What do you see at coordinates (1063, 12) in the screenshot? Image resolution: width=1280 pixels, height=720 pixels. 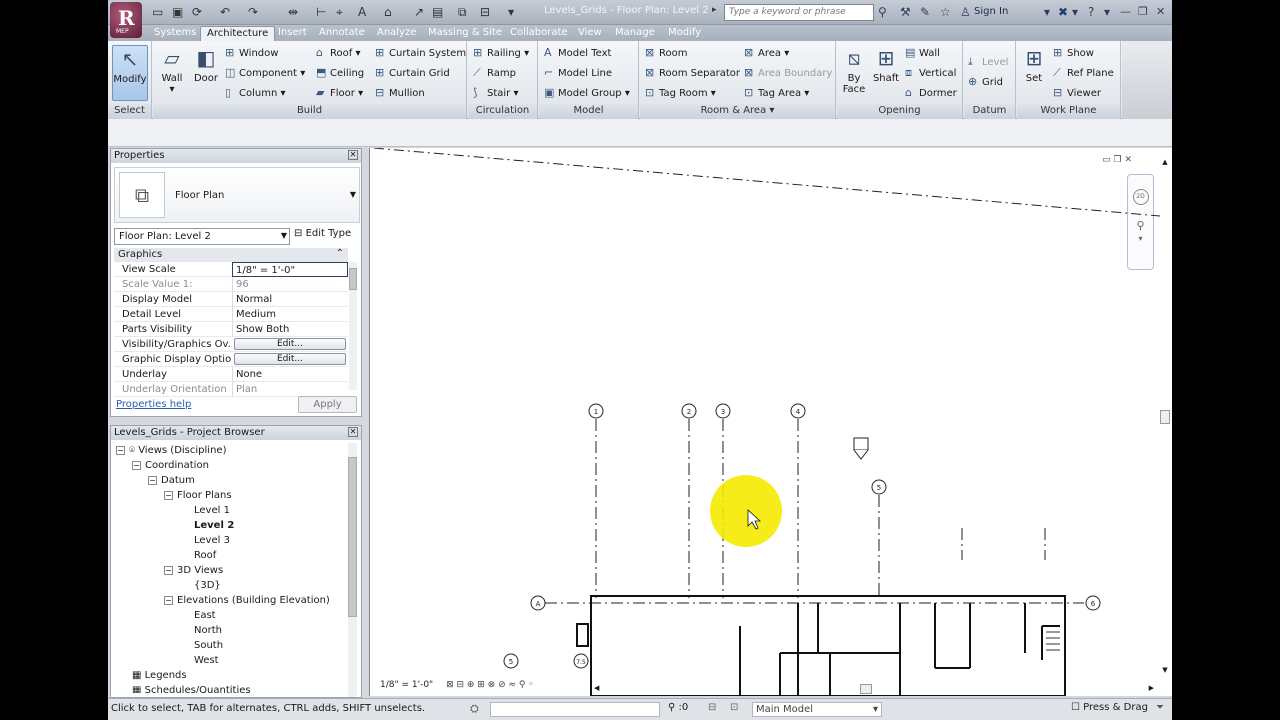 I see `exchange-icon: ✖` at bounding box center [1063, 12].